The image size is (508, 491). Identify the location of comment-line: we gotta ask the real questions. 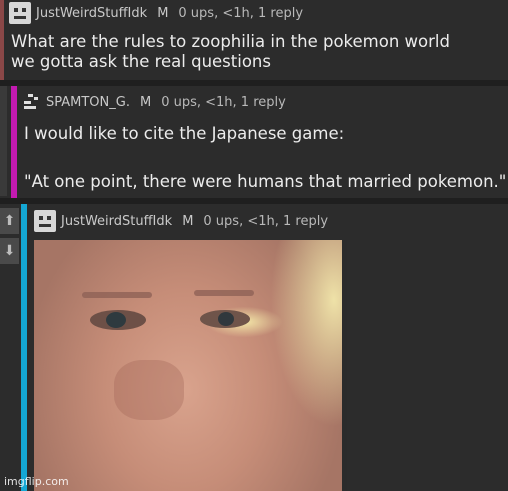
(141, 61).